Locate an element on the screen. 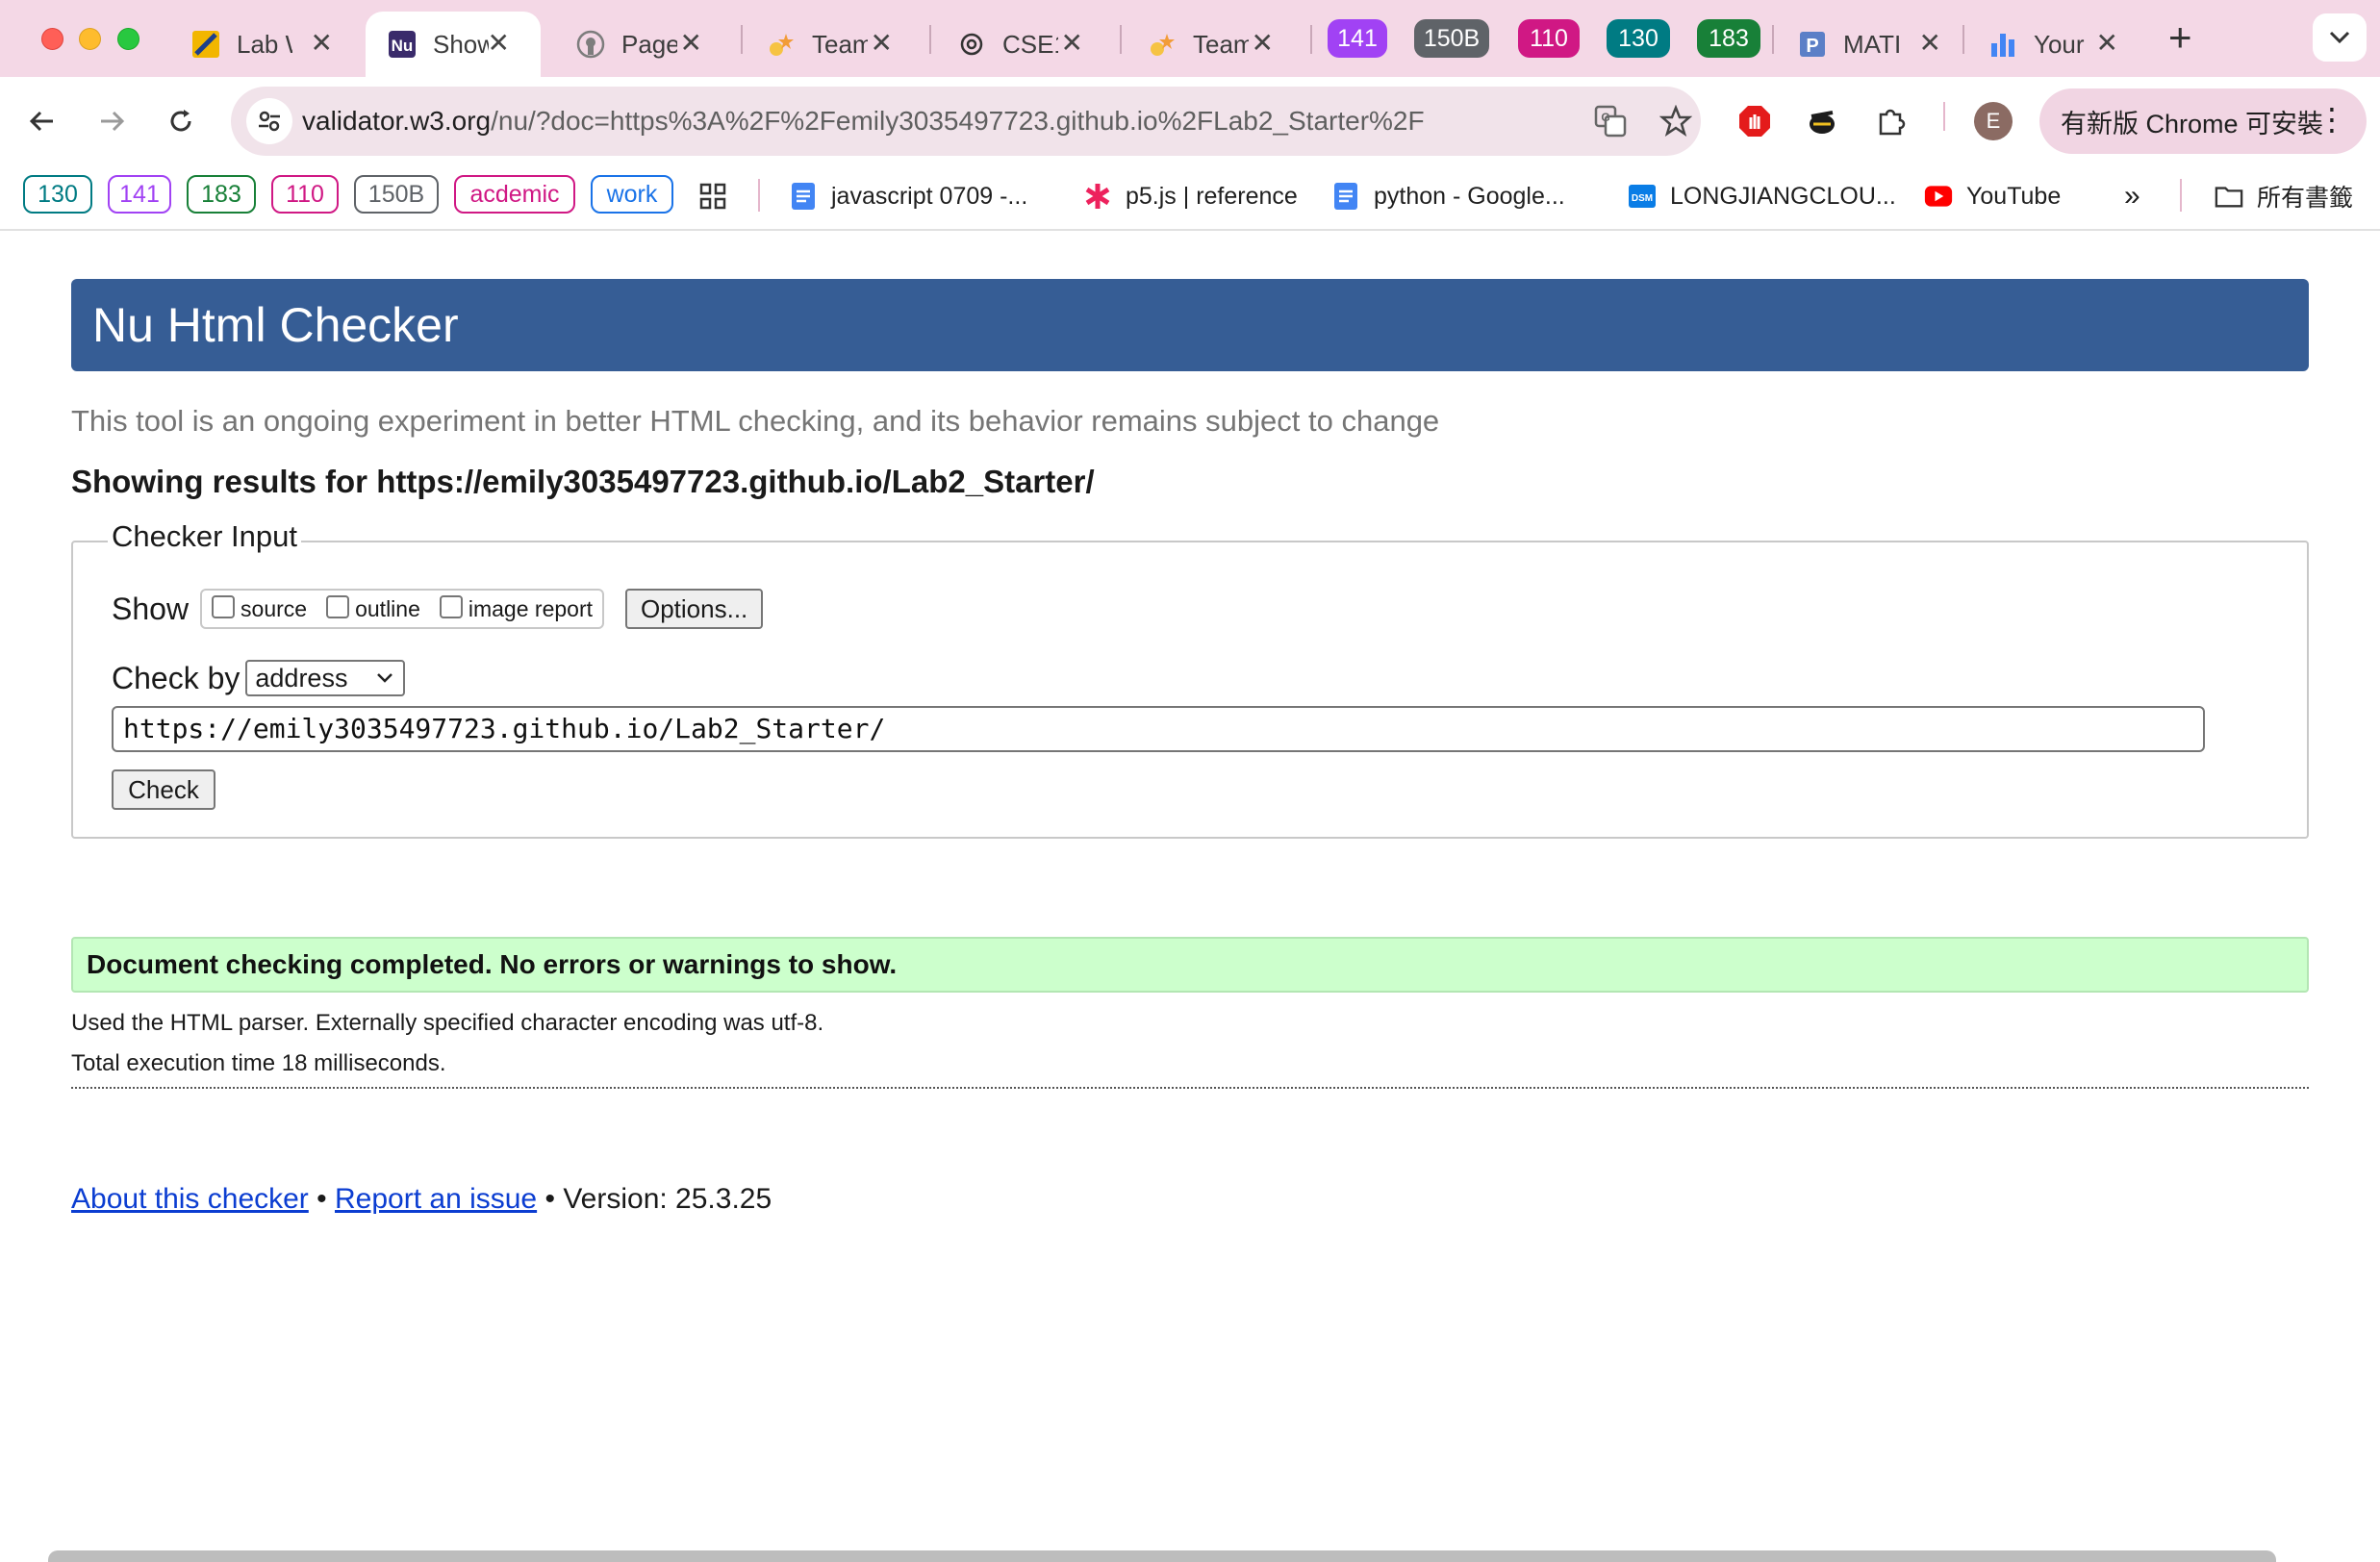 The image size is (2380, 1562). p-icon: P is located at coordinates (1813, 44).